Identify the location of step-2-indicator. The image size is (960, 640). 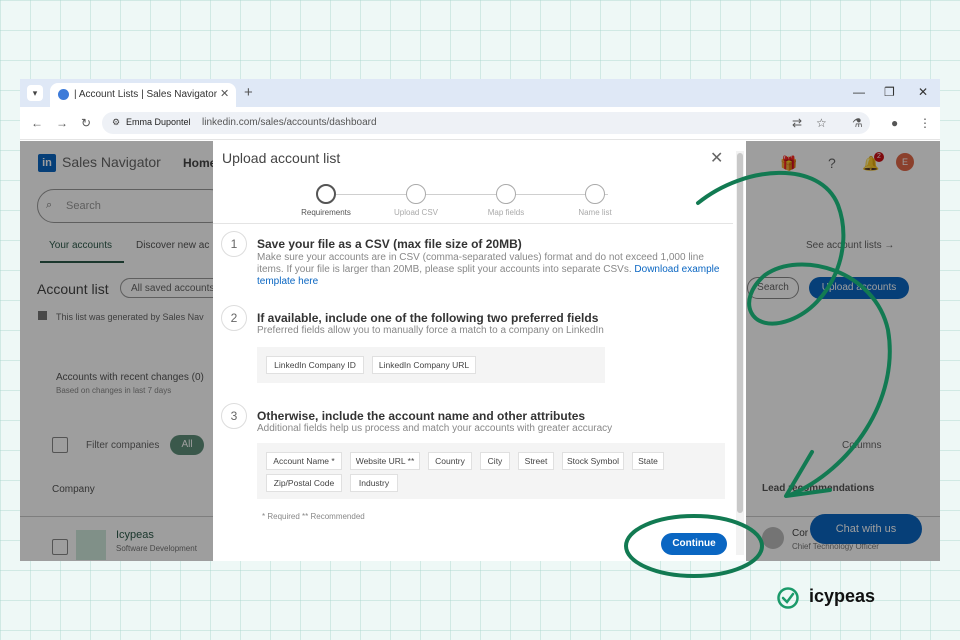
(416, 194).